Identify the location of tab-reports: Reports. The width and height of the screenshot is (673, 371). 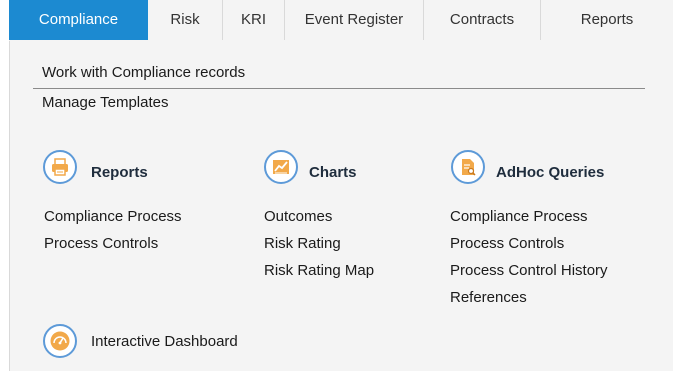
(607, 20).